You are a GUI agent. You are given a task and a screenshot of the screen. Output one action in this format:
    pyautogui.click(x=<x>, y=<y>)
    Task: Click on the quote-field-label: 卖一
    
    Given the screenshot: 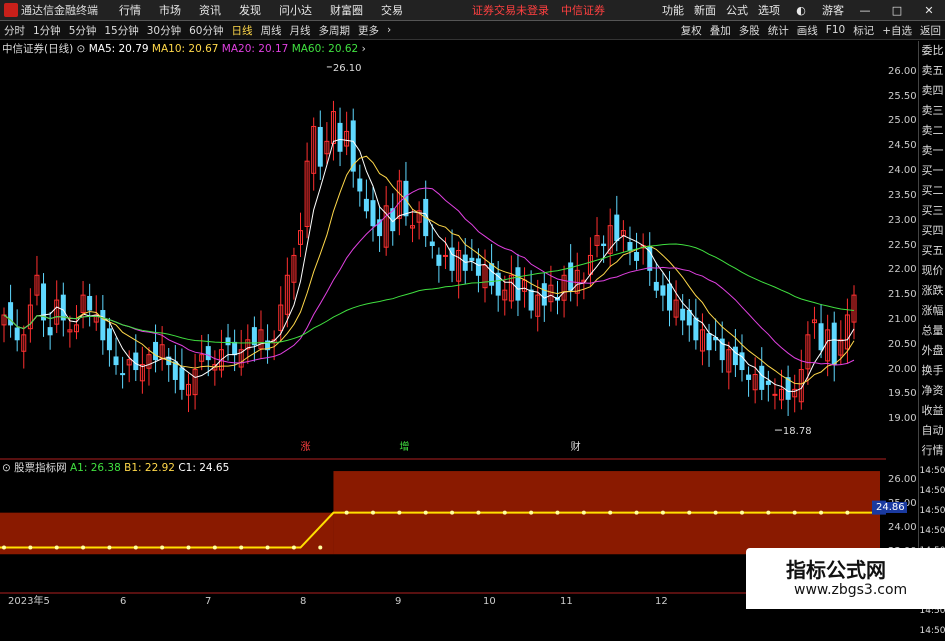 What is the action you would take?
    pyautogui.click(x=932, y=150)
    